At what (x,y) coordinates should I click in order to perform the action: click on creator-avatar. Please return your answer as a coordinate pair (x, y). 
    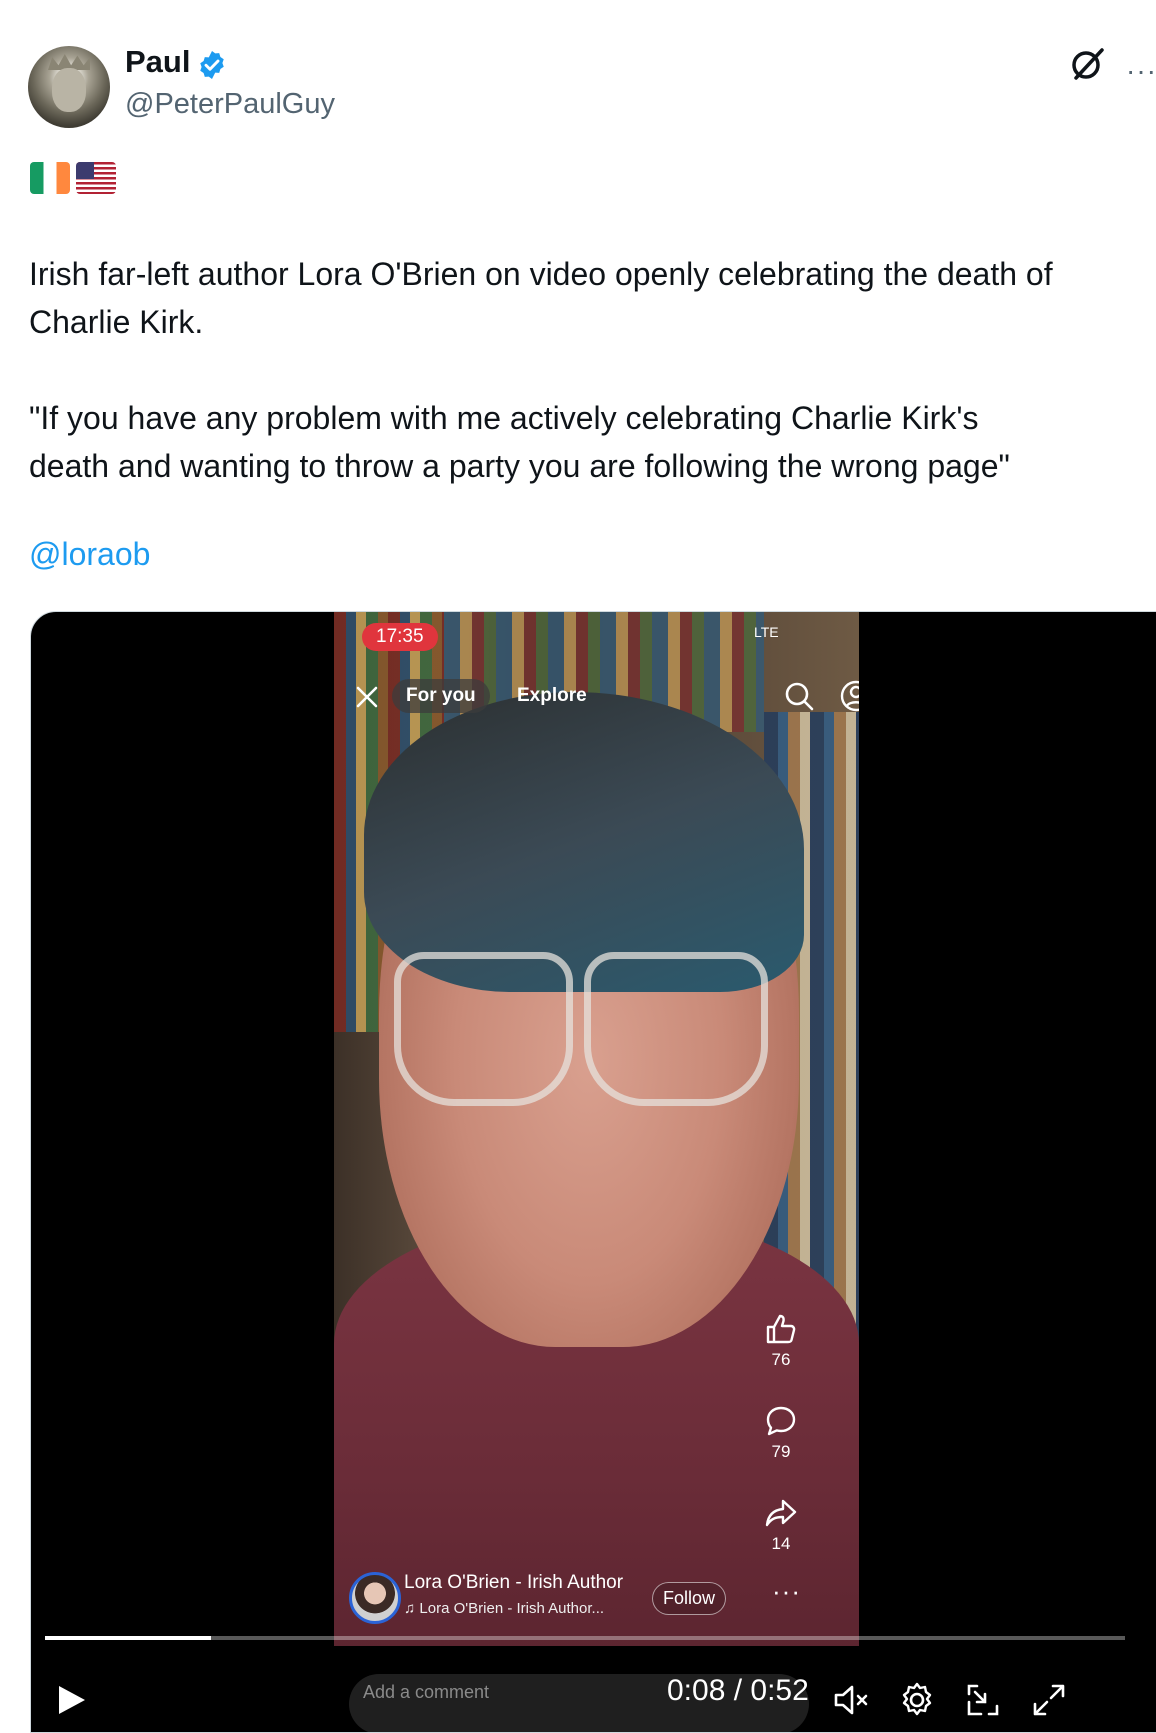
    Looking at the image, I should click on (375, 1598).